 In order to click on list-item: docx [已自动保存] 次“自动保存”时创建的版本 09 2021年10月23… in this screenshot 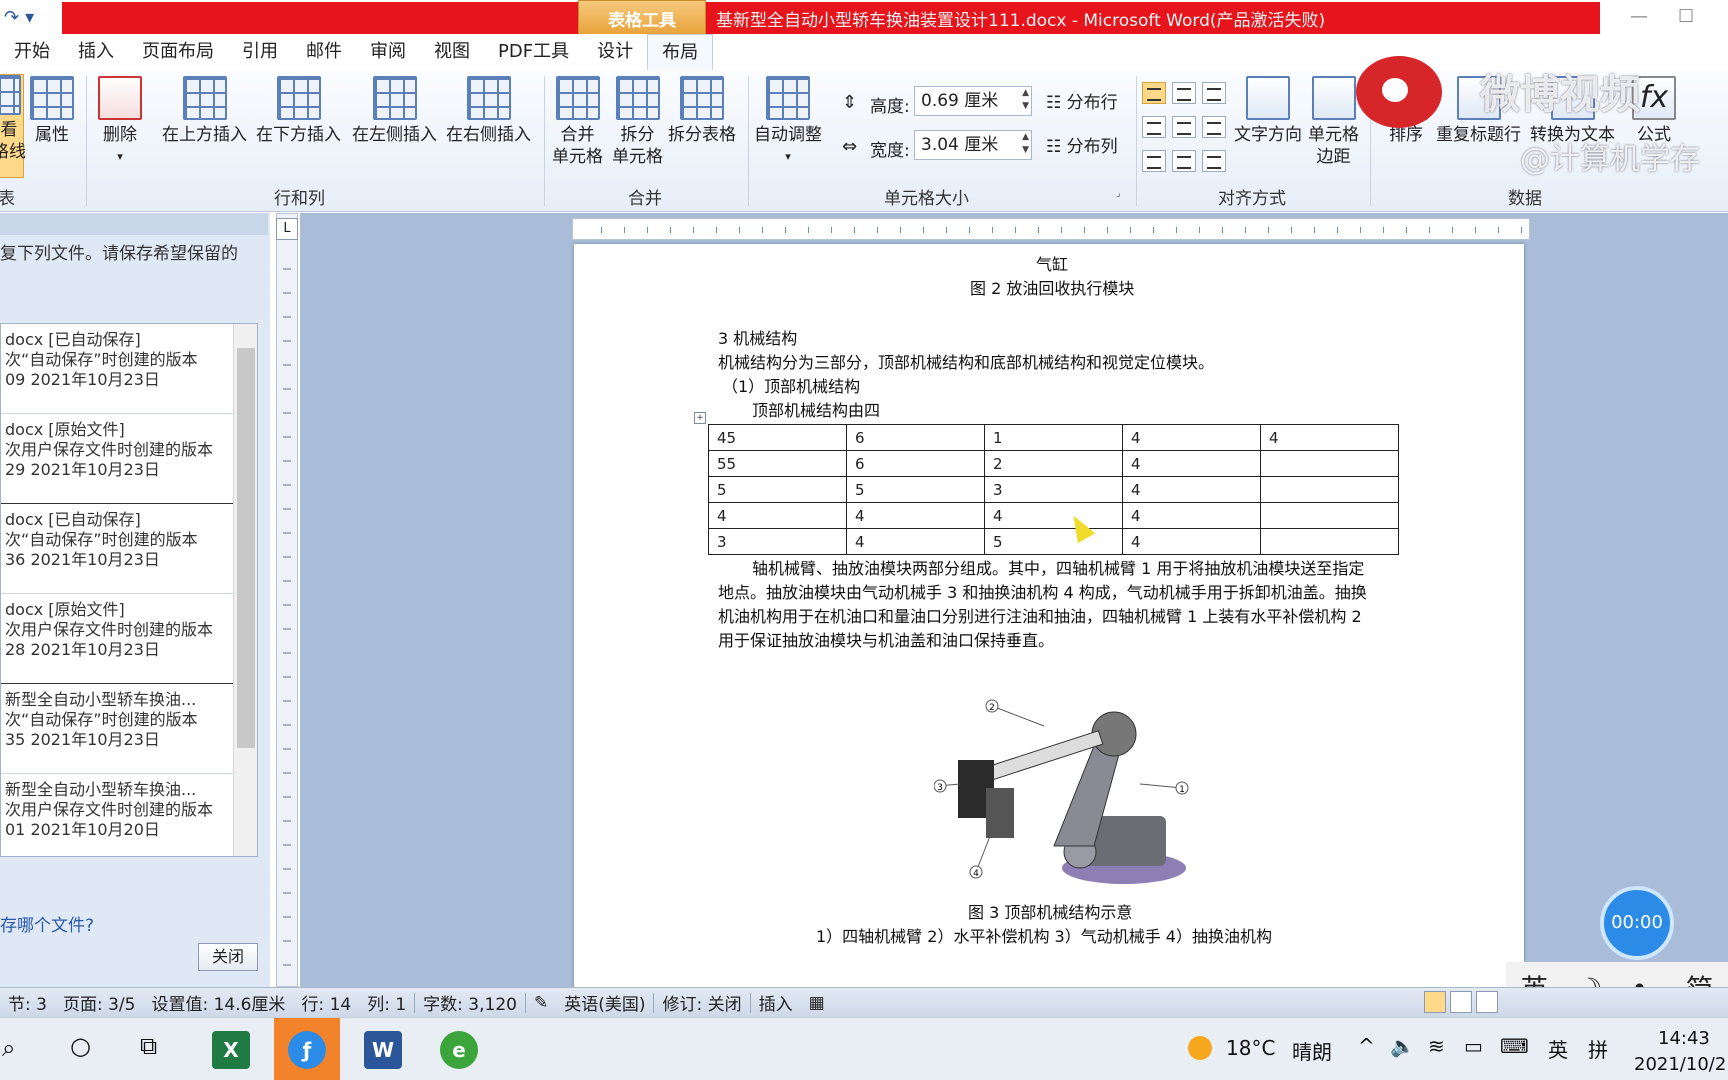, I will do `click(129, 369)`.